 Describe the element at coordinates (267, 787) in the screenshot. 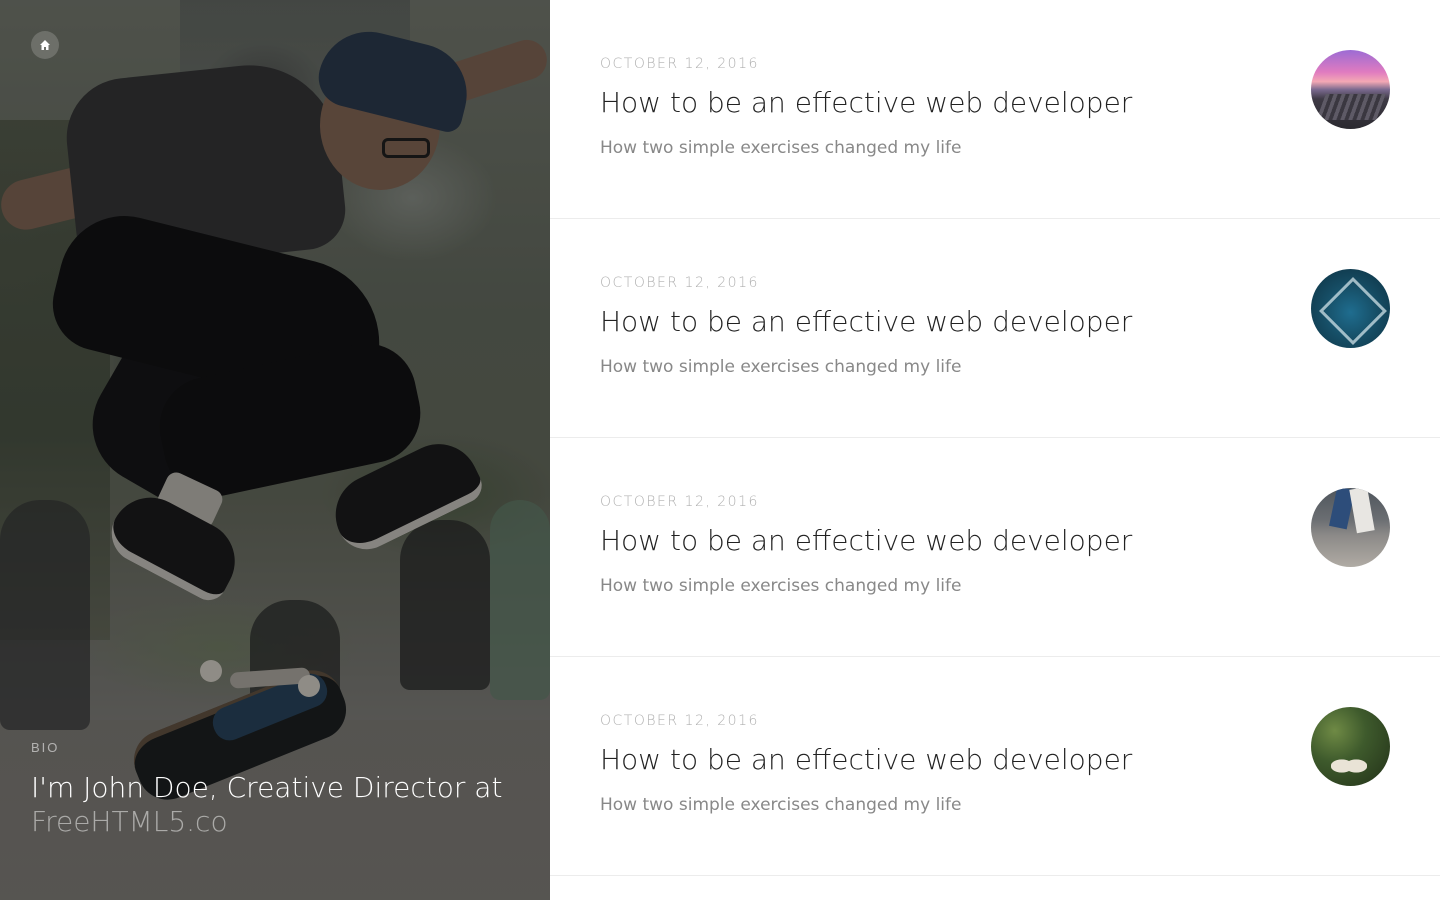

I see `bio-text-prefix: I'm John Doe, Creative Director at` at that location.